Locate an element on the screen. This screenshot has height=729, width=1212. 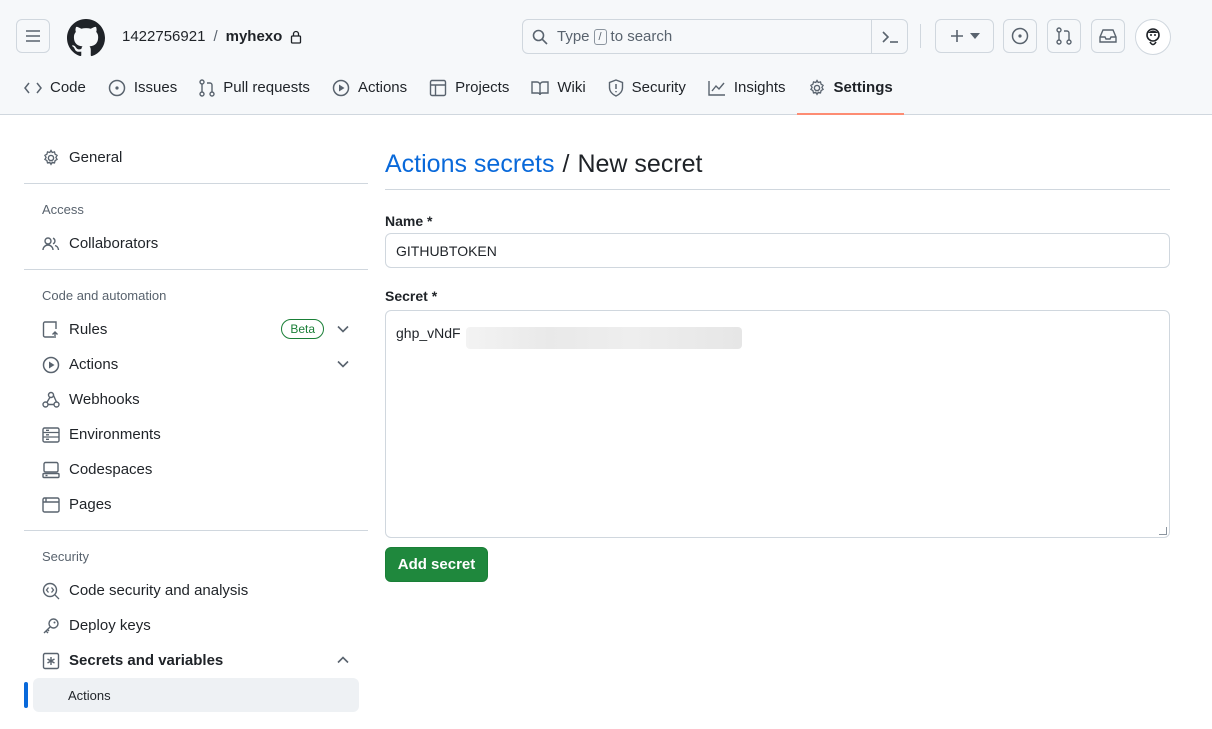
key-icon is located at coordinates (51, 625).